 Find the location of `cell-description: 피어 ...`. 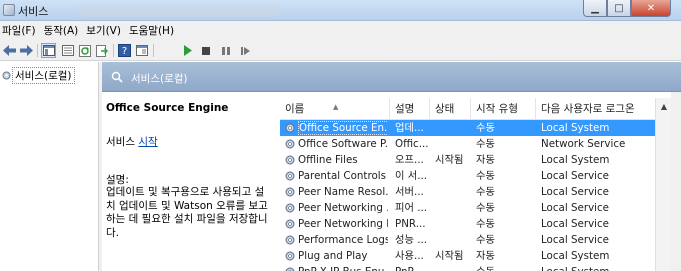

cell-description: 피어 ... is located at coordinates (411, 208).